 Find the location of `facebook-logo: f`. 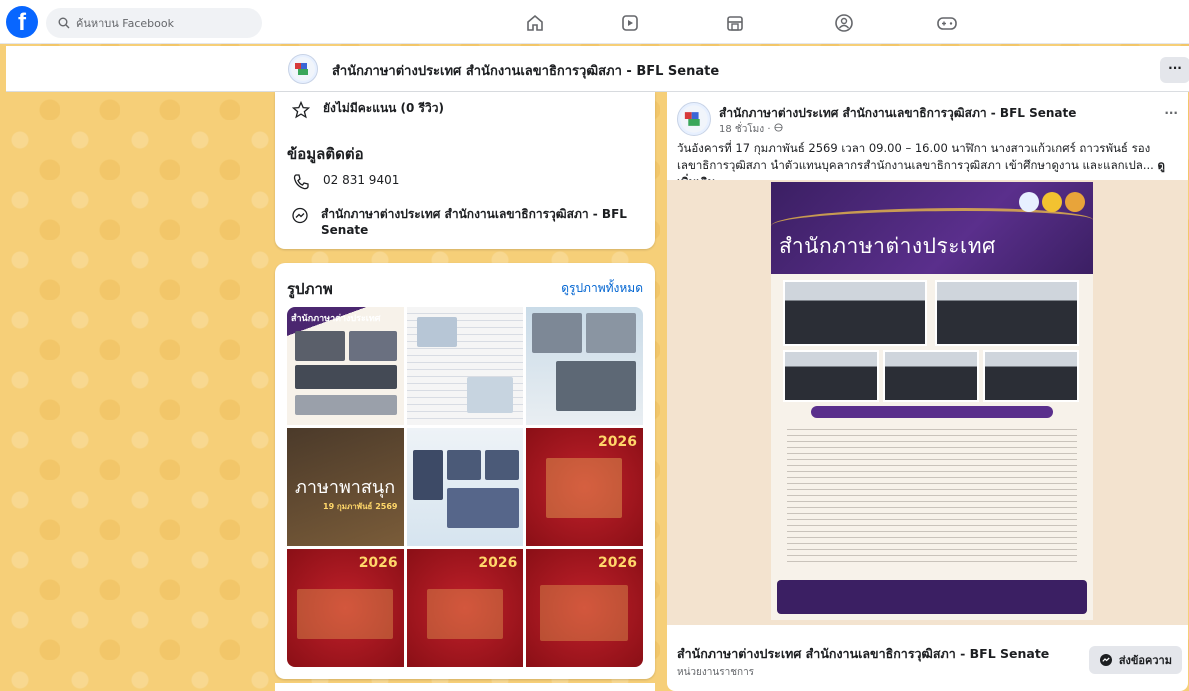

facebook-logo: f is located at coordinates (22, 22).